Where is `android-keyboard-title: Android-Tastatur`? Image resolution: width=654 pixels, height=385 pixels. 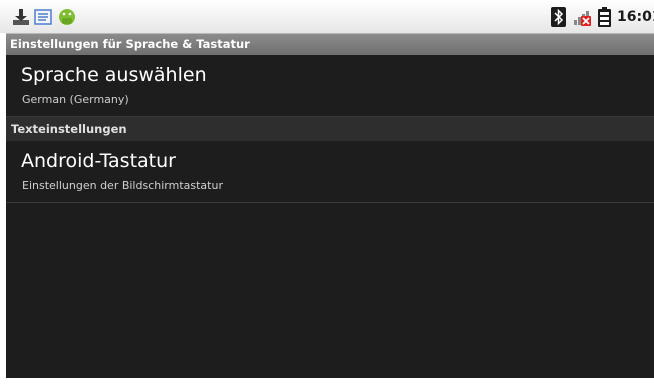
android-keyboard-title: Android-Tastatur is located at coordinates (98, 161).